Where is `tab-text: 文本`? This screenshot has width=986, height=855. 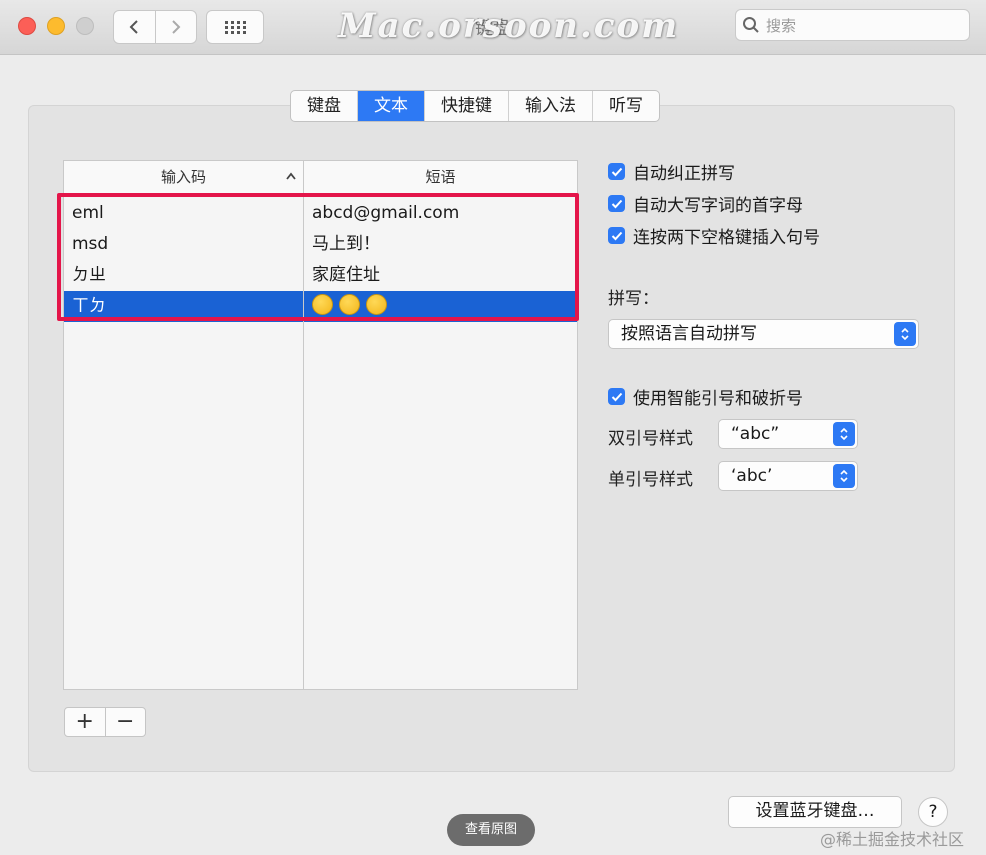 tab-text: 文本 is located at coordinates (390, 106).